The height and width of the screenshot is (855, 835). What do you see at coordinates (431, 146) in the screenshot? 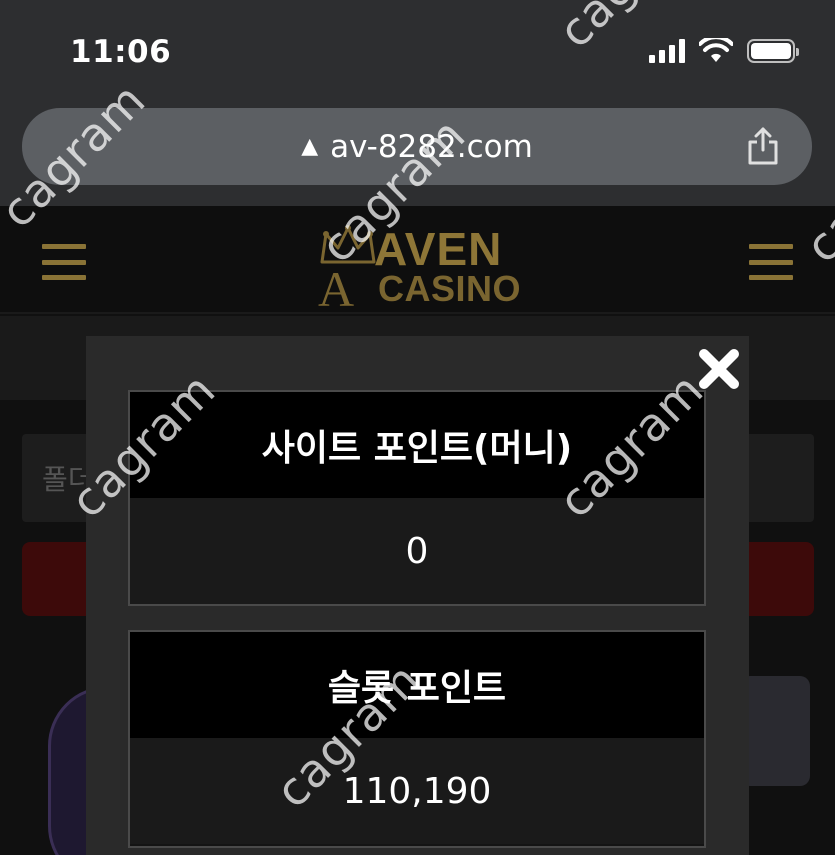
I see `url-text: av-8282.com` at bounding box center [431, 146].